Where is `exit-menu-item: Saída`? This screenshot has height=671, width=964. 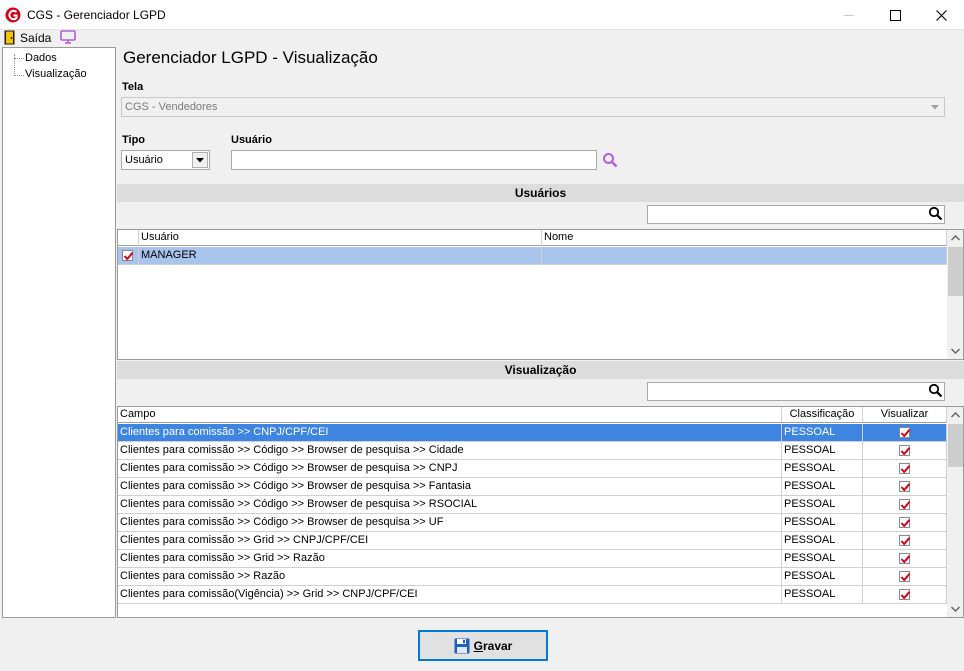
exit-menu-item: Saída is located at coordinates (26, 38).